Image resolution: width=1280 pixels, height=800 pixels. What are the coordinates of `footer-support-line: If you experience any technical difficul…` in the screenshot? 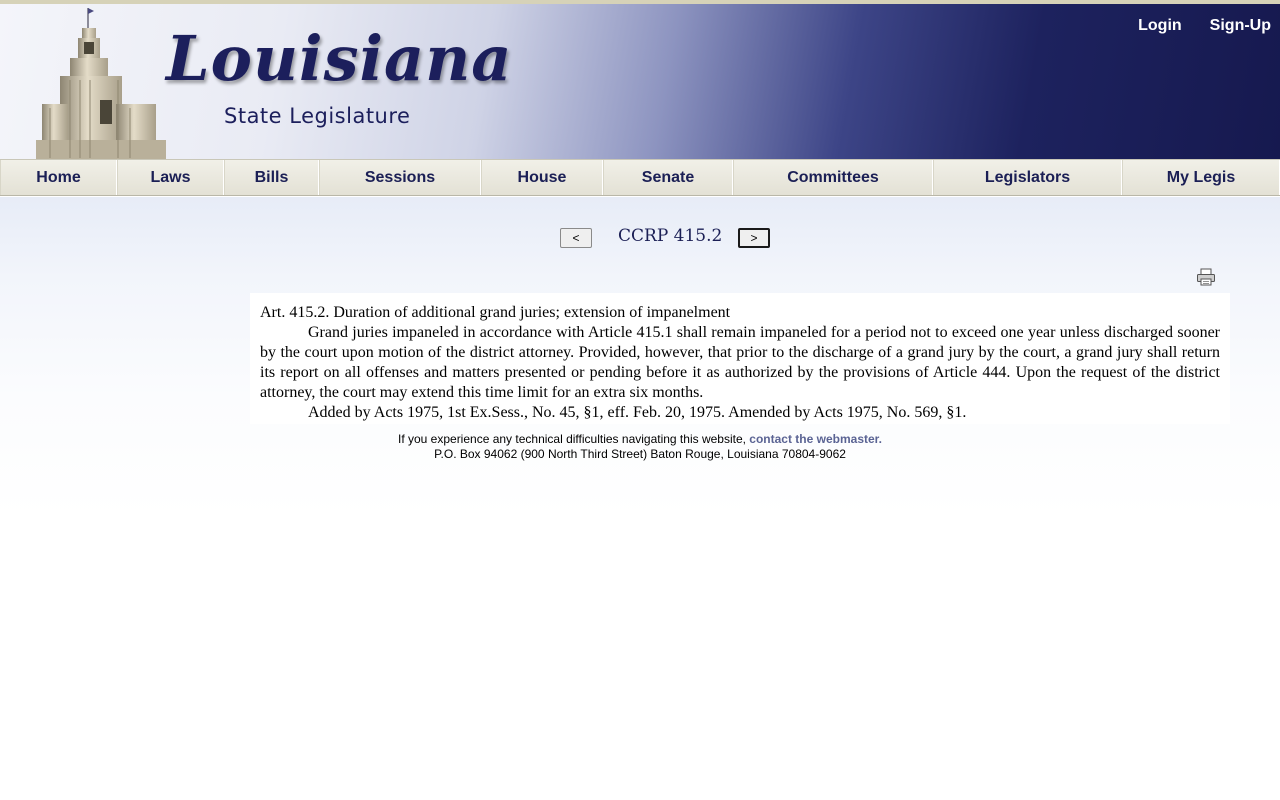 It's located at (640, 439).